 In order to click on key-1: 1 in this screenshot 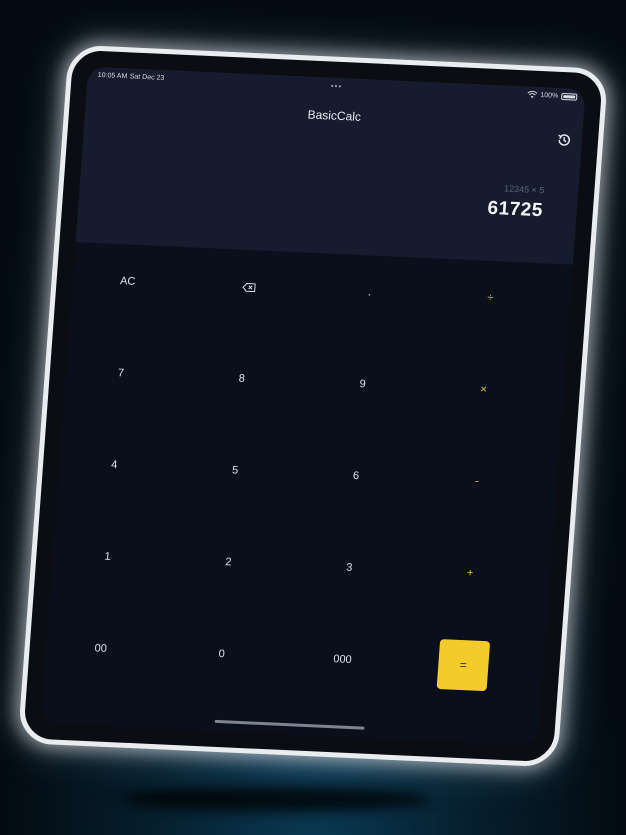, I will do `click(108, 557)`.